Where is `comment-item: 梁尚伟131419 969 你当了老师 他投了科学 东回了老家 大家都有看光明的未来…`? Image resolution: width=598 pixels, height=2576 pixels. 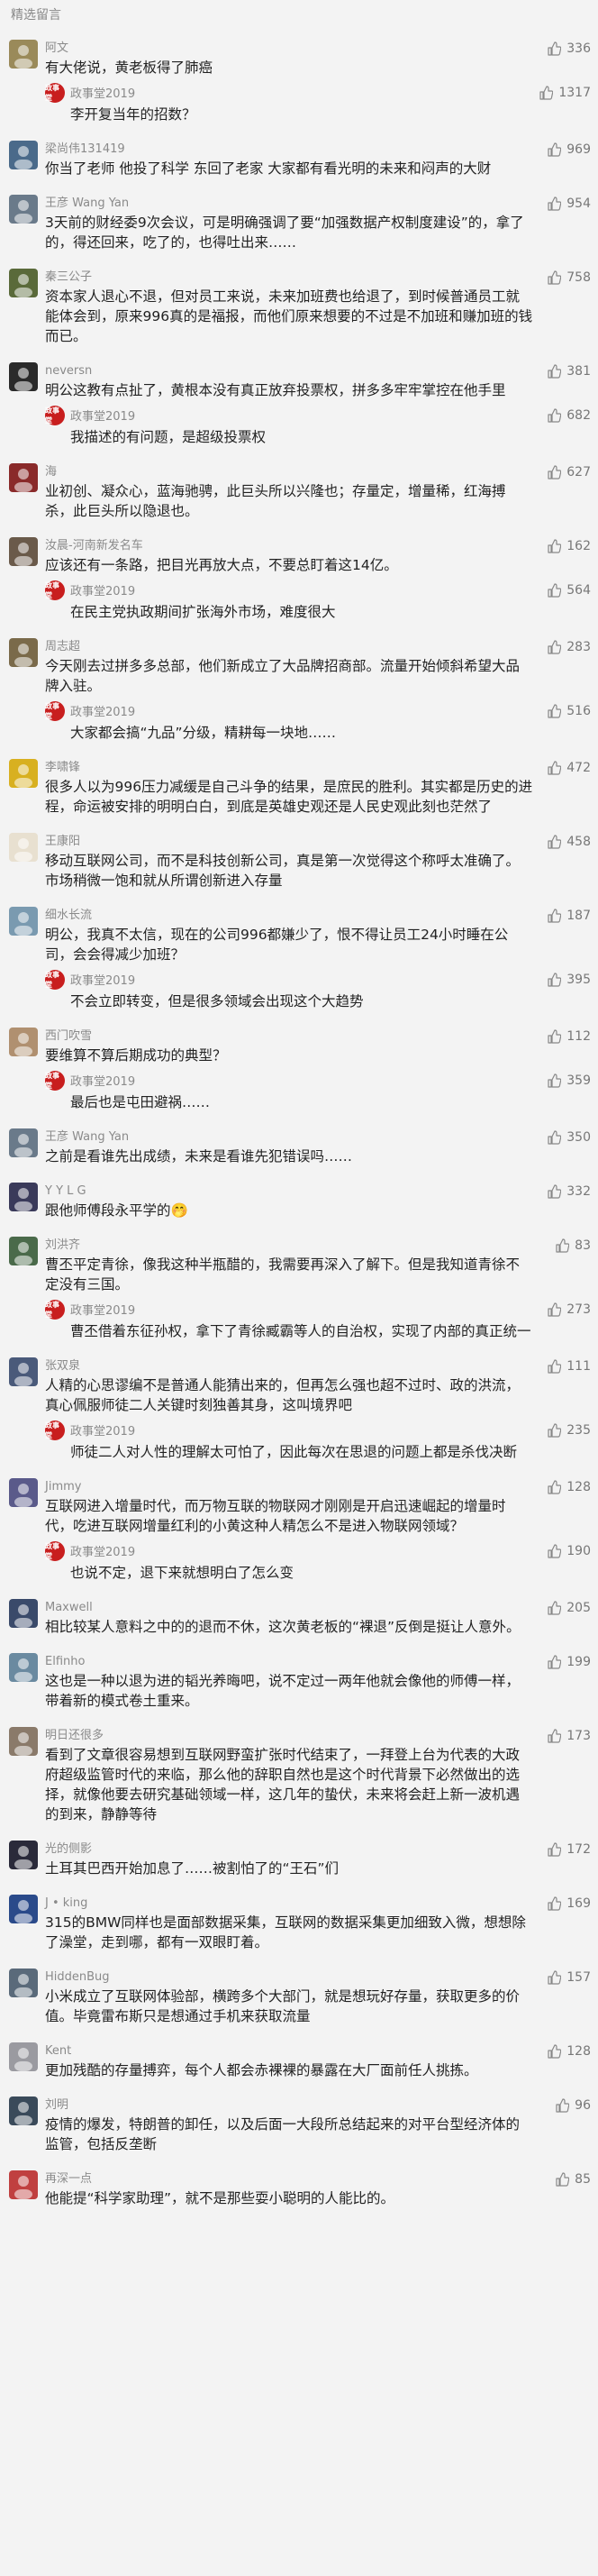 comment-item: 梁尚伟131419 969 你当了老师 他投了科学 东回了老家 大家都有看光明的未来… is located at coordinates (299, 159).